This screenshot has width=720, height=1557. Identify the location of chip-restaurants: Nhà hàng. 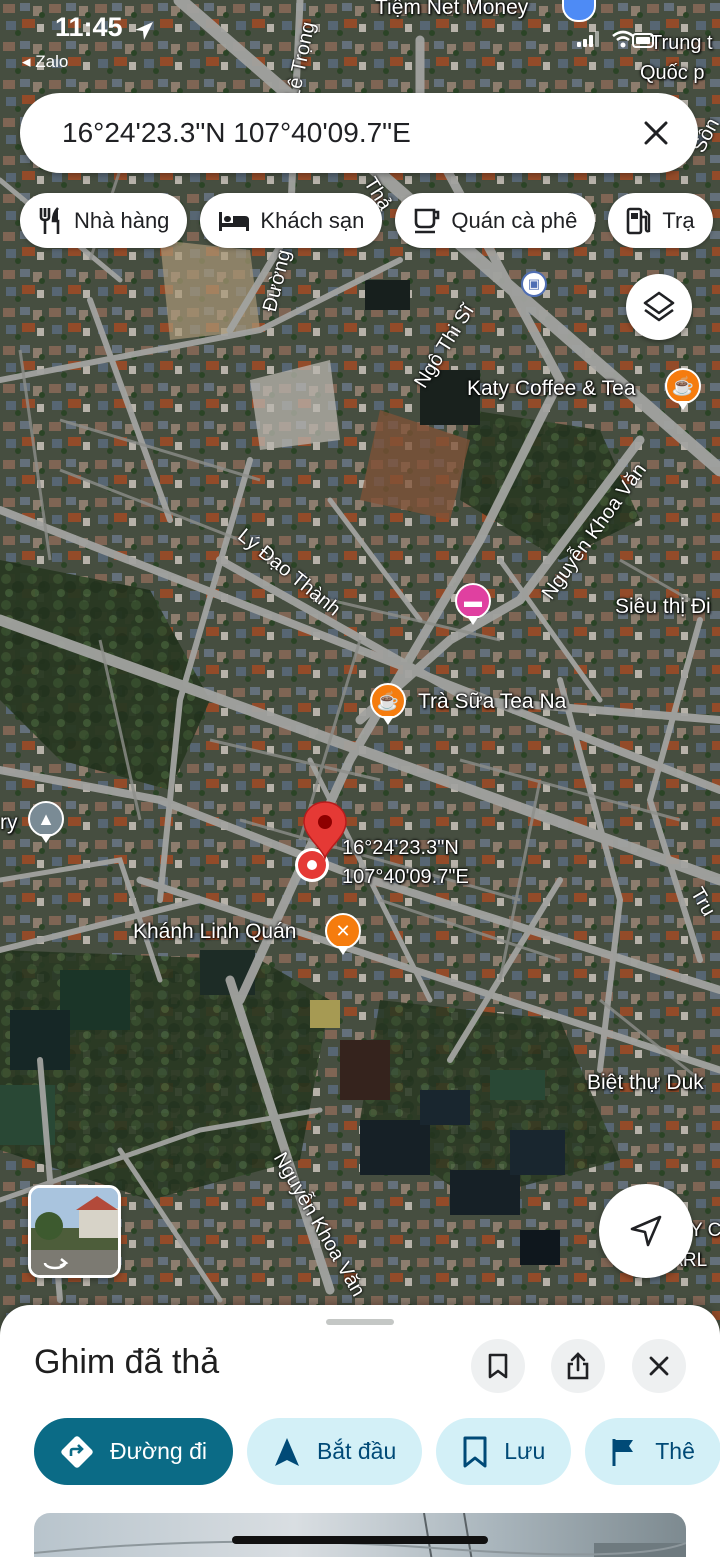
(104, 220).